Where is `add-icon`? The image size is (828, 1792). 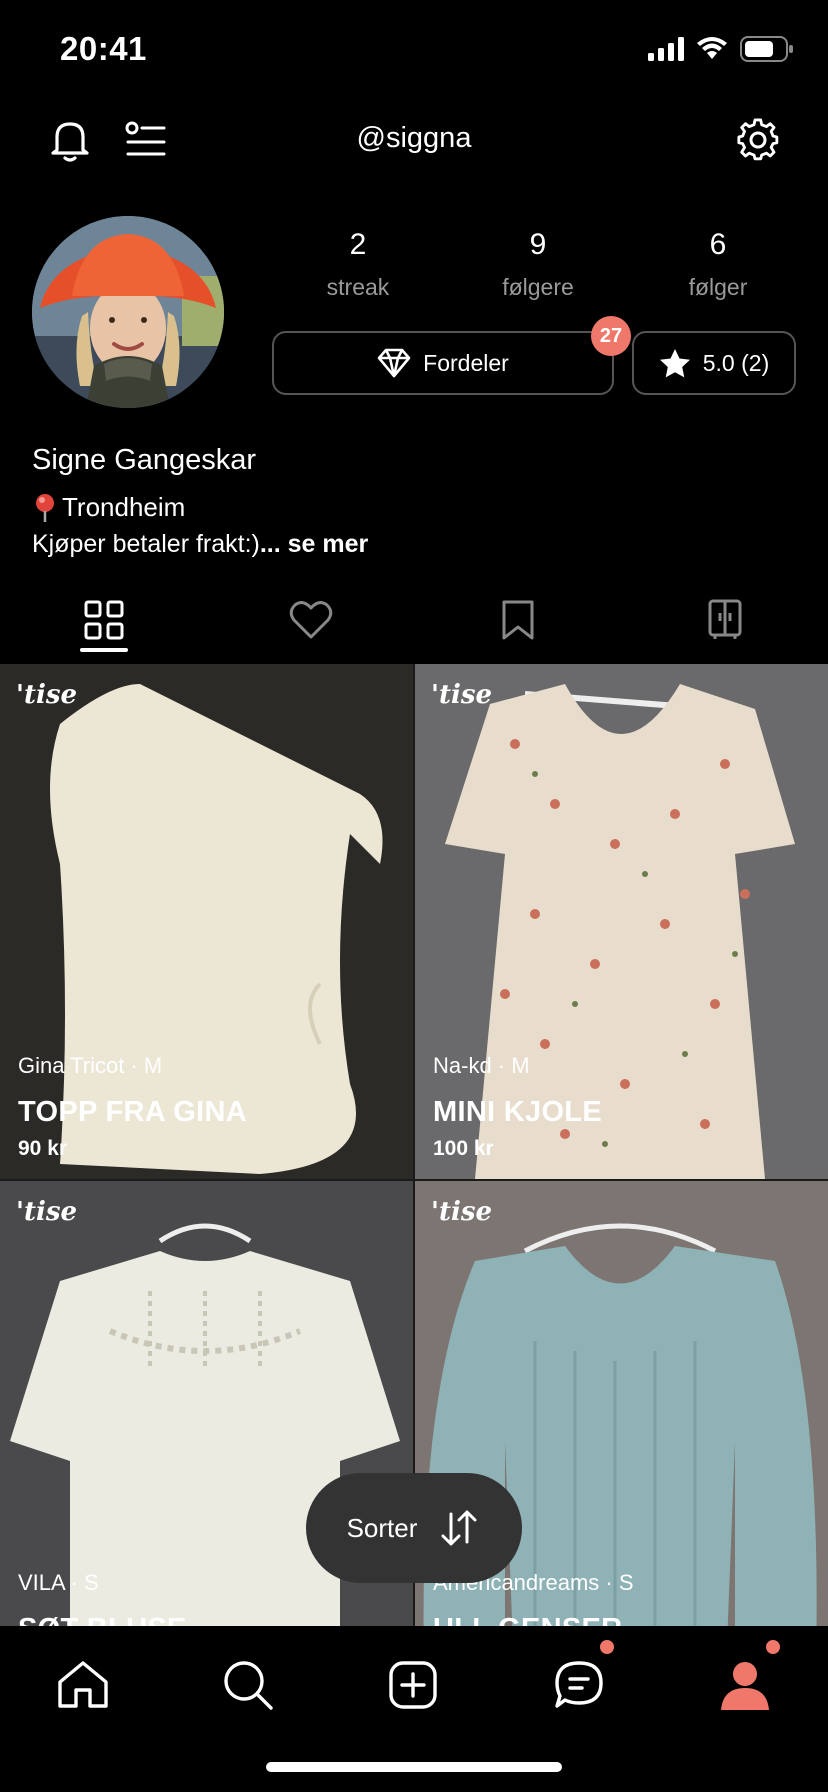
add-icon is located at coordinates (413, 1685).